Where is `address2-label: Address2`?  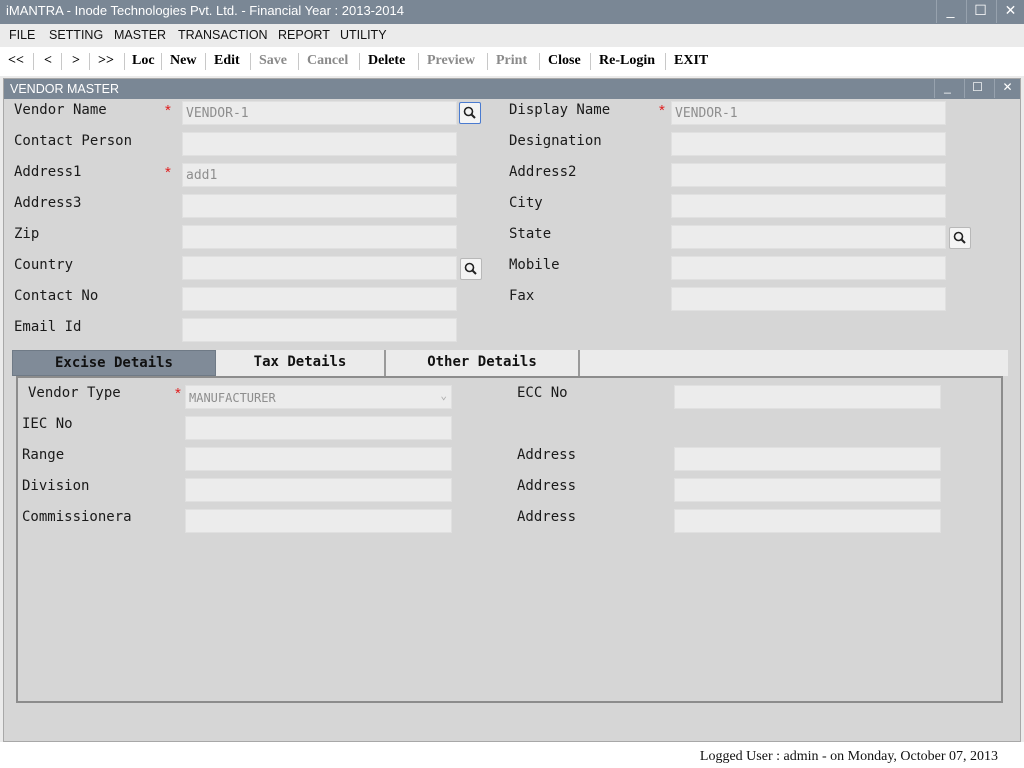
address2-label: Address2 is located at coordinates (543, 172).